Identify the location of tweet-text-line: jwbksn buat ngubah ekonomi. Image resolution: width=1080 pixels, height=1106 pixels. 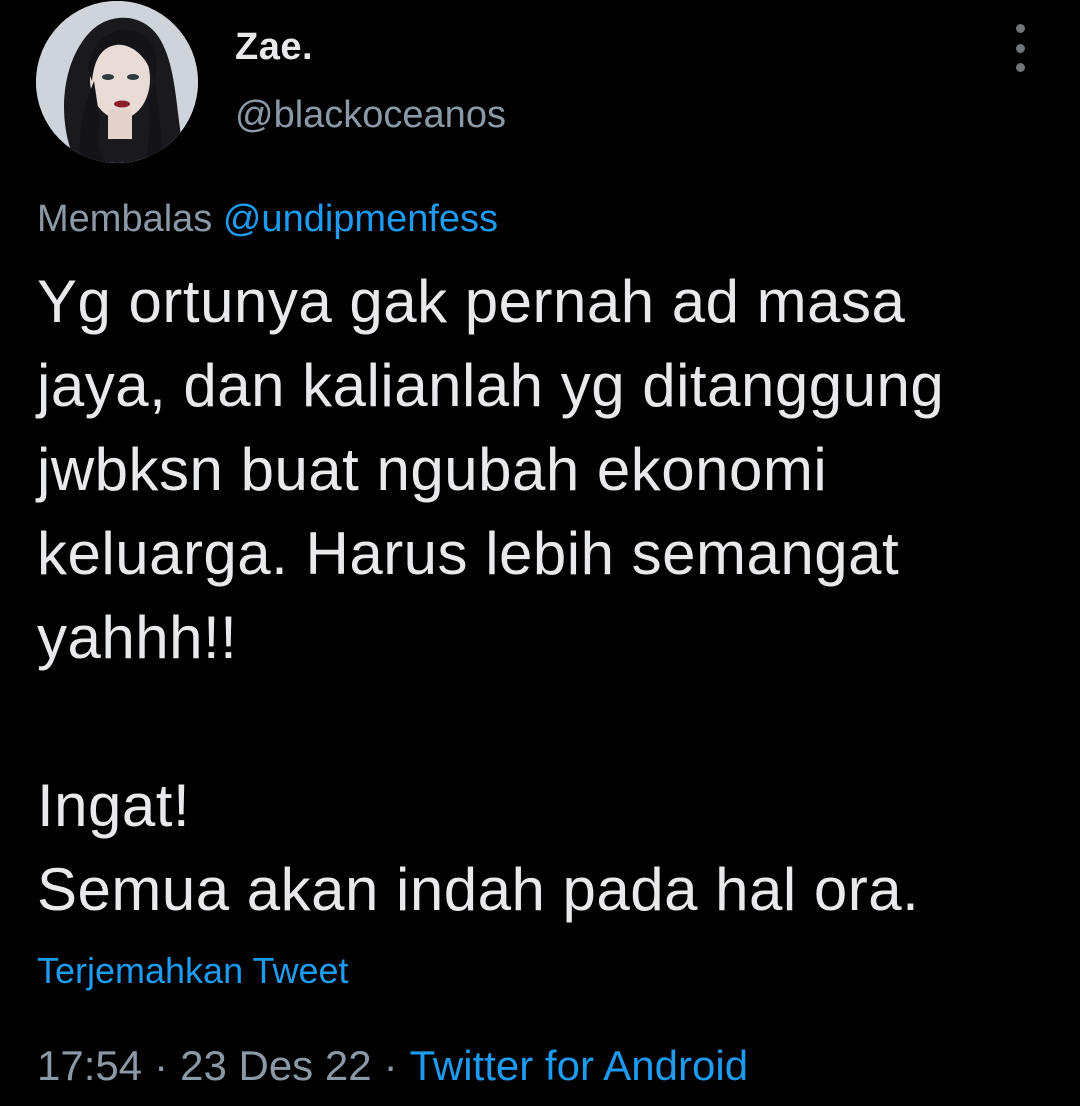
(432, 469).